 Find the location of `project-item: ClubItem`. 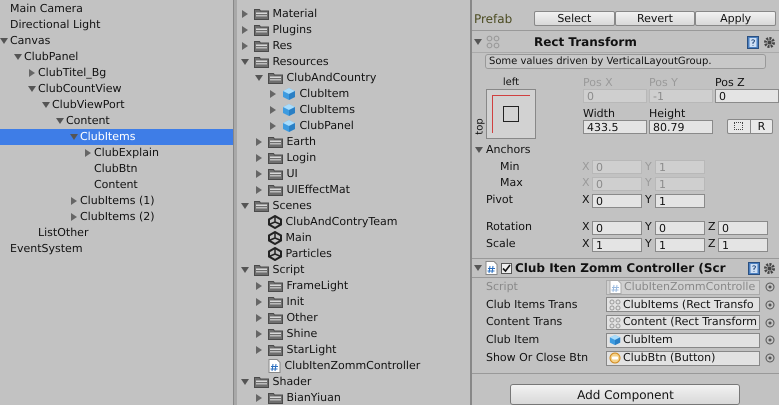

project-item: ClubItem is located at coordinates (354, 94).